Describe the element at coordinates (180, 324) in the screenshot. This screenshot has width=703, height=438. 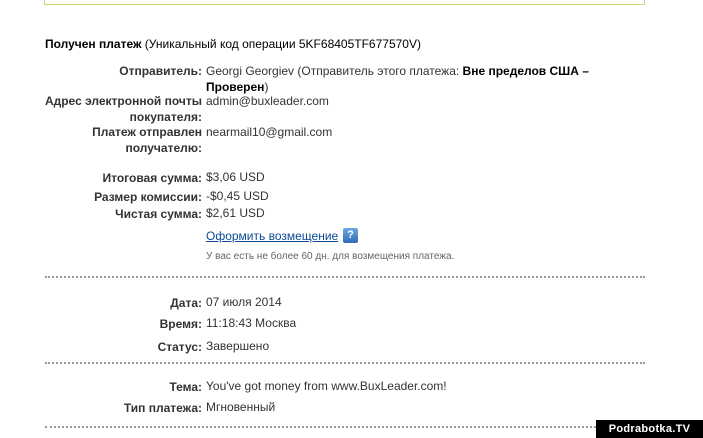
I see `time-label: Время:` at that location.